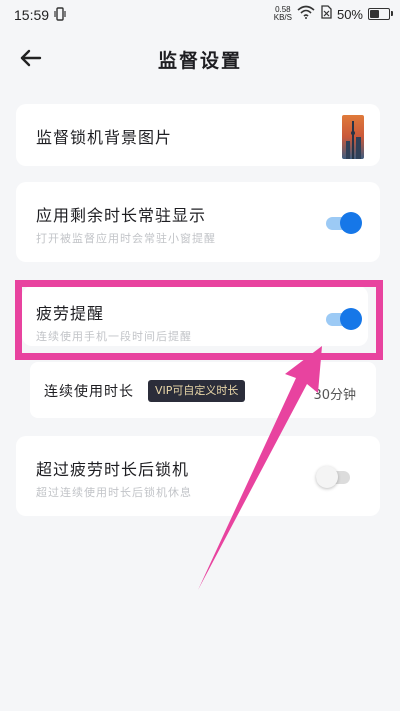  What do you see at coordinates (32, 15) in the screenshot?
I see `status-time: 15:59` at bounding box center [32, 15].